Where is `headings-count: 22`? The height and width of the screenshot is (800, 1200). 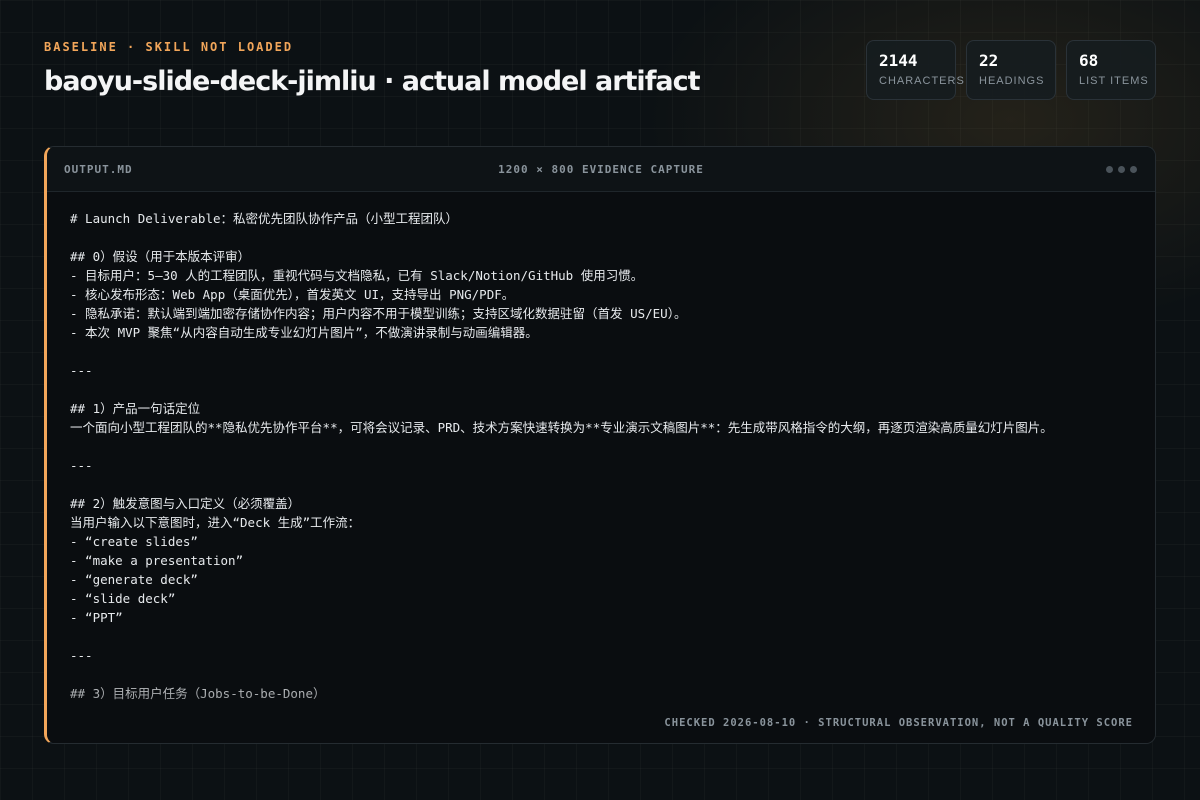
headings-count: 22 is located at coordinates (989, 60).